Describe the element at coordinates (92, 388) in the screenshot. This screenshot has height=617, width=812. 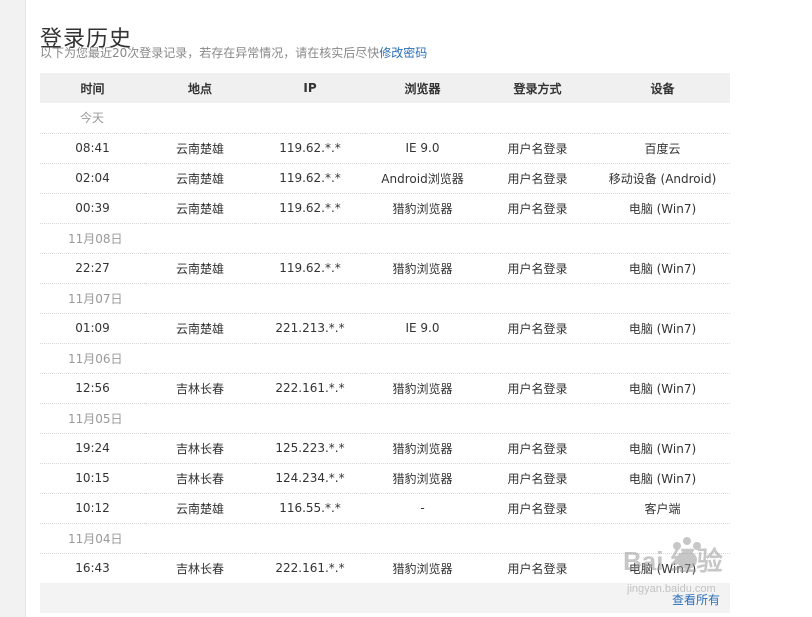
I see `cell-time: 12:56` at that location.